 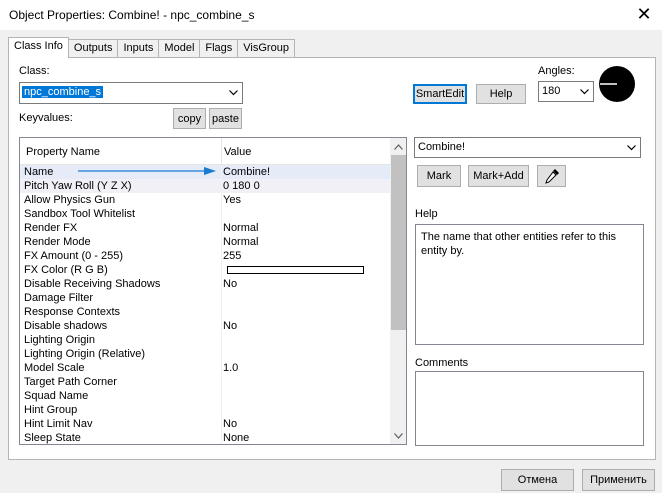 What do you see at coordinates (440, 94) in the screenshot?
I see `smartedit-button: SmartEdit` at bounding box center [440, 94].